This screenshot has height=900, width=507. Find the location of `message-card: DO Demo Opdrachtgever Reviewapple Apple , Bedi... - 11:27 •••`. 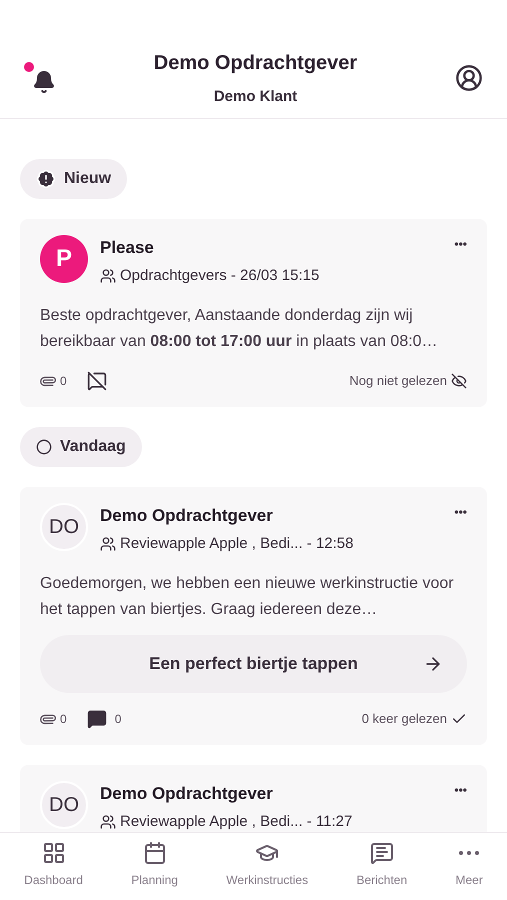

message-card: DO Demo Opdrachtgever Reviewapple Apple , Bedi... - 11:27 ••• is located at coordinates (253, 798).